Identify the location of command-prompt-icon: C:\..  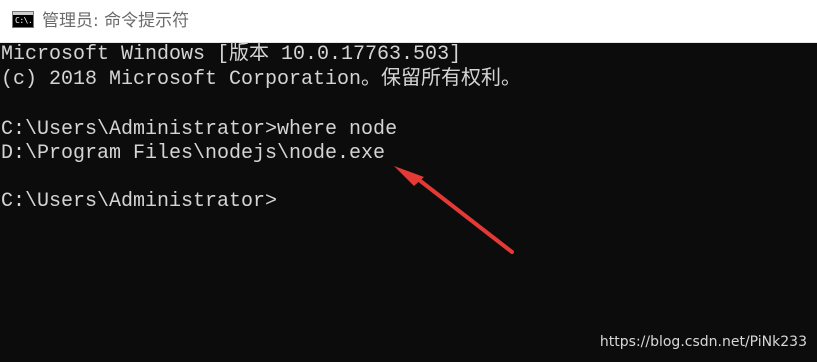
(23, 19).